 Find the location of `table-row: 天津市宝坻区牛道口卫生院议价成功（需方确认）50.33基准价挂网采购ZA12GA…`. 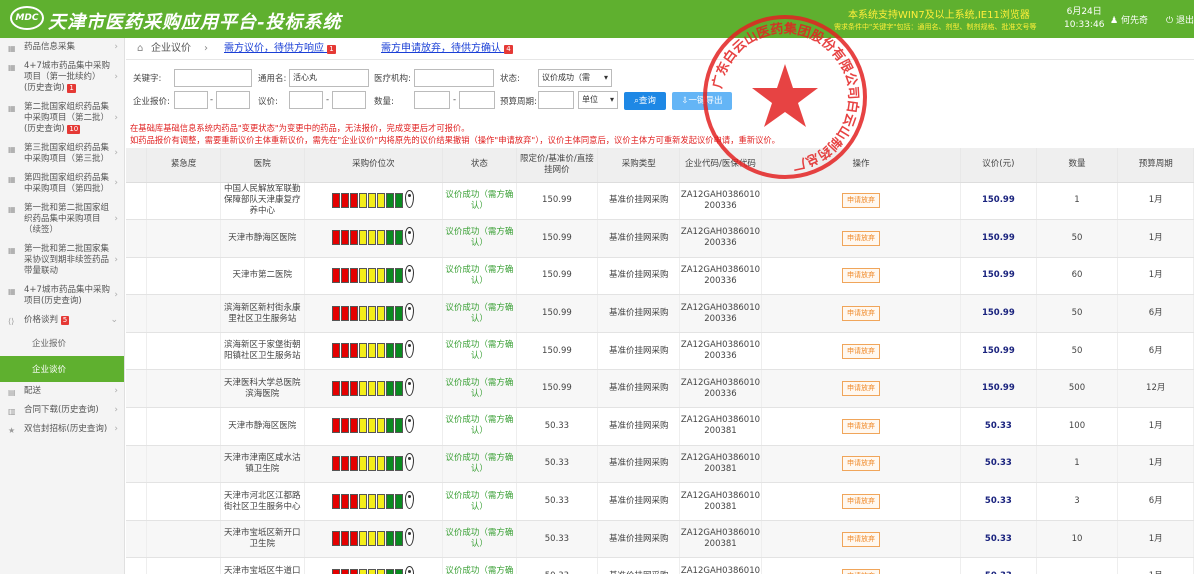

table-row: 天津市宝坻区牛道口卫生院议价成功（需方确认）50.33基准价挂网采购ZA12GA… is located at coordinates (660, 565).